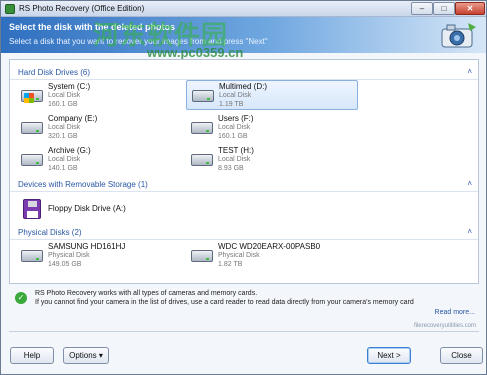  What do you see at coordinates (458, 35) in the screenshot?
I see `camera-logo-icon` at bounding box center [458, 35].